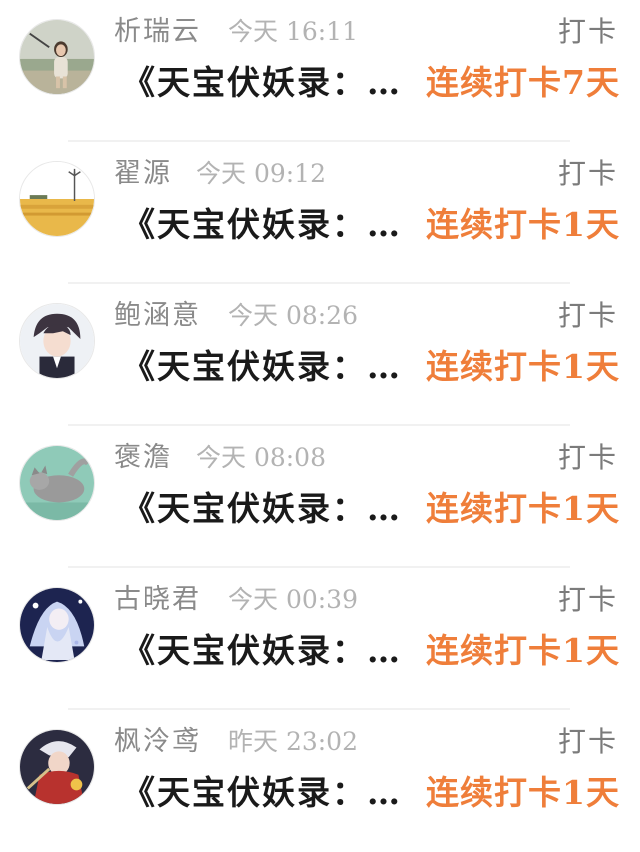 The height and width of the screenshot is (852, 640). Describe the element at coordinates (157, 316) in the screenshot. I see `user-name: 鲍涵意` at that location.